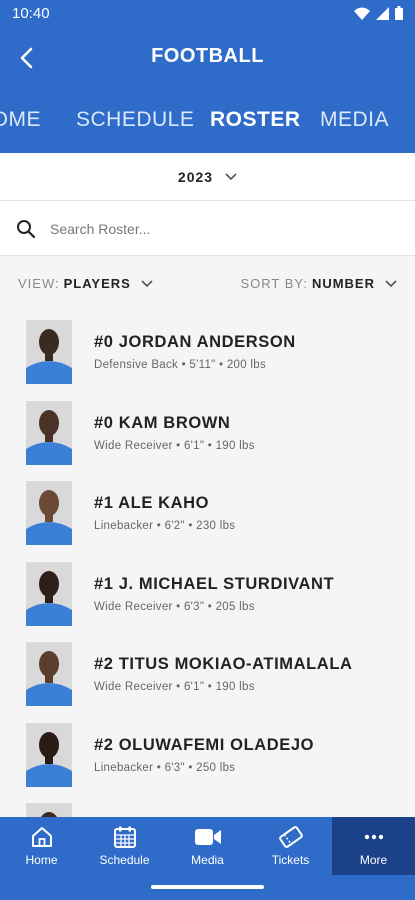 This screenshot has height=900, width=415. What do you see at coordinates (97, 283) in the screenshot?
I see `view-filter-value: PLAYERS` at bounding box center [97, 283].